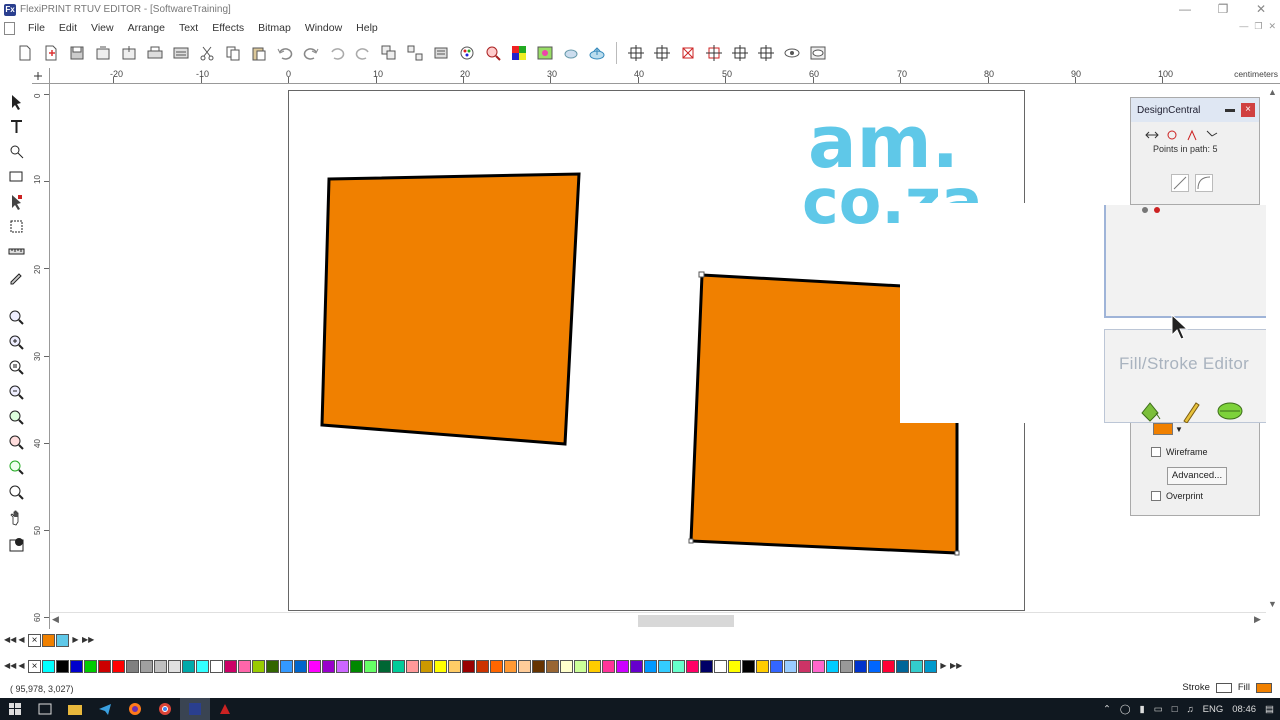  What do you see at coordinates (1157, 210) in the screenshot?
I see `node-red-icon` at bounding box center [1157, 210].